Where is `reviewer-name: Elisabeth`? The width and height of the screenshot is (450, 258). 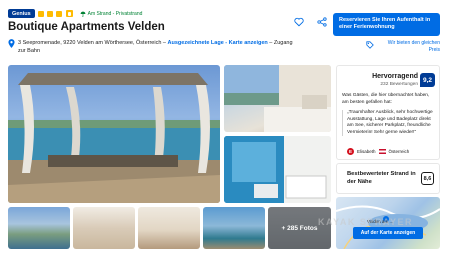
reviewer-name: Elisabeth is located at coordinates (366, 151).